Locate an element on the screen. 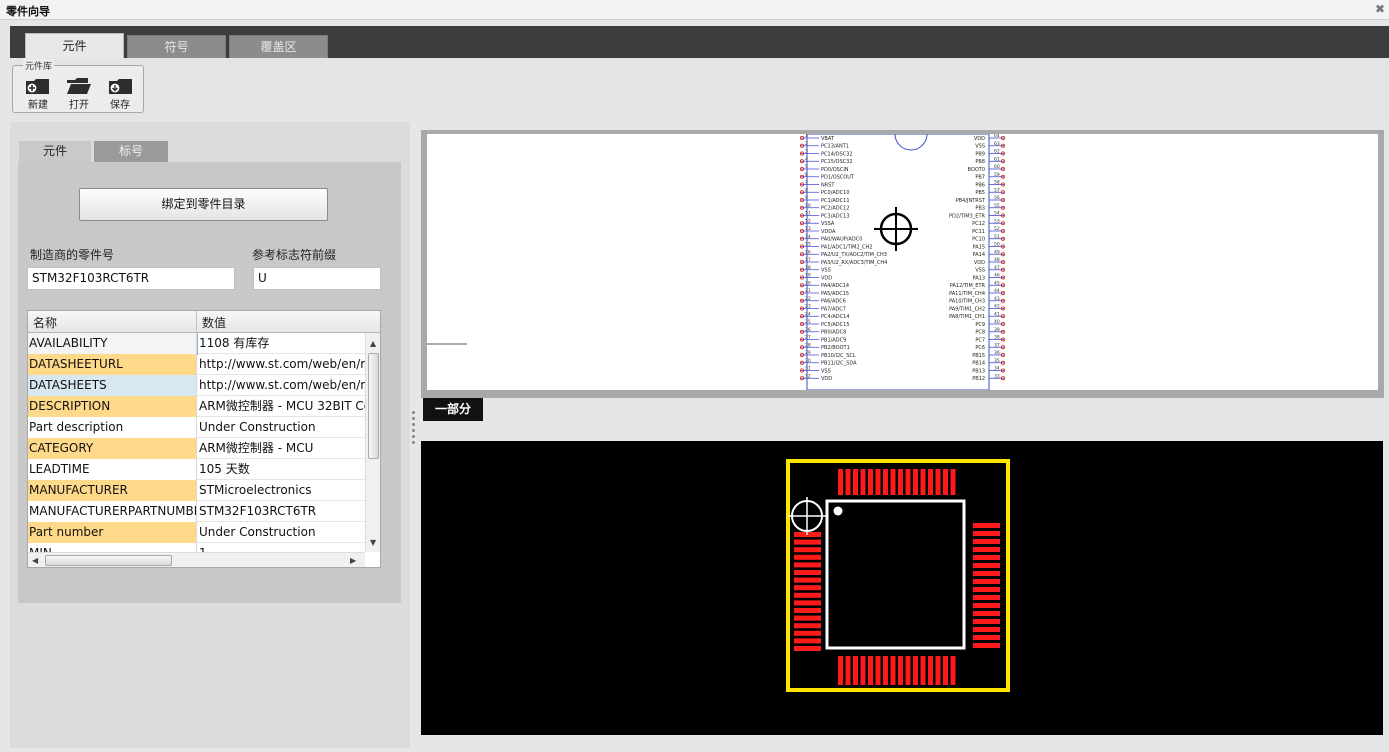 The width and height of the screenshot is (1389, 752). open-button: 打开 is located at coordinates (79, 95).